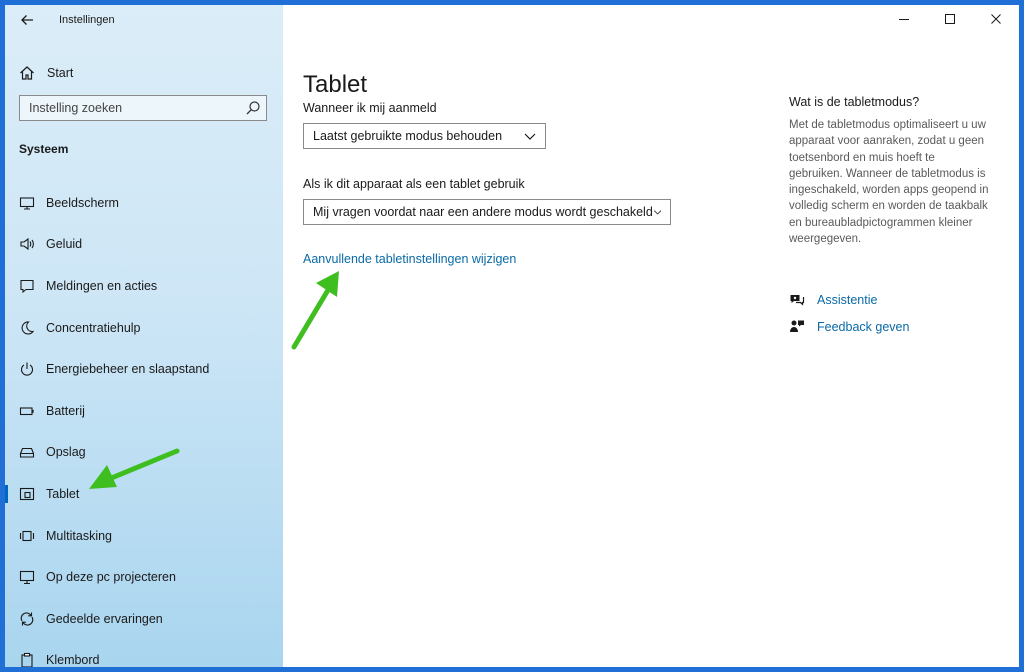 The height and width of the screenshot is (672, 1024). I want to click on sidebar-item-geluid: Geluid, so click(144, 245).